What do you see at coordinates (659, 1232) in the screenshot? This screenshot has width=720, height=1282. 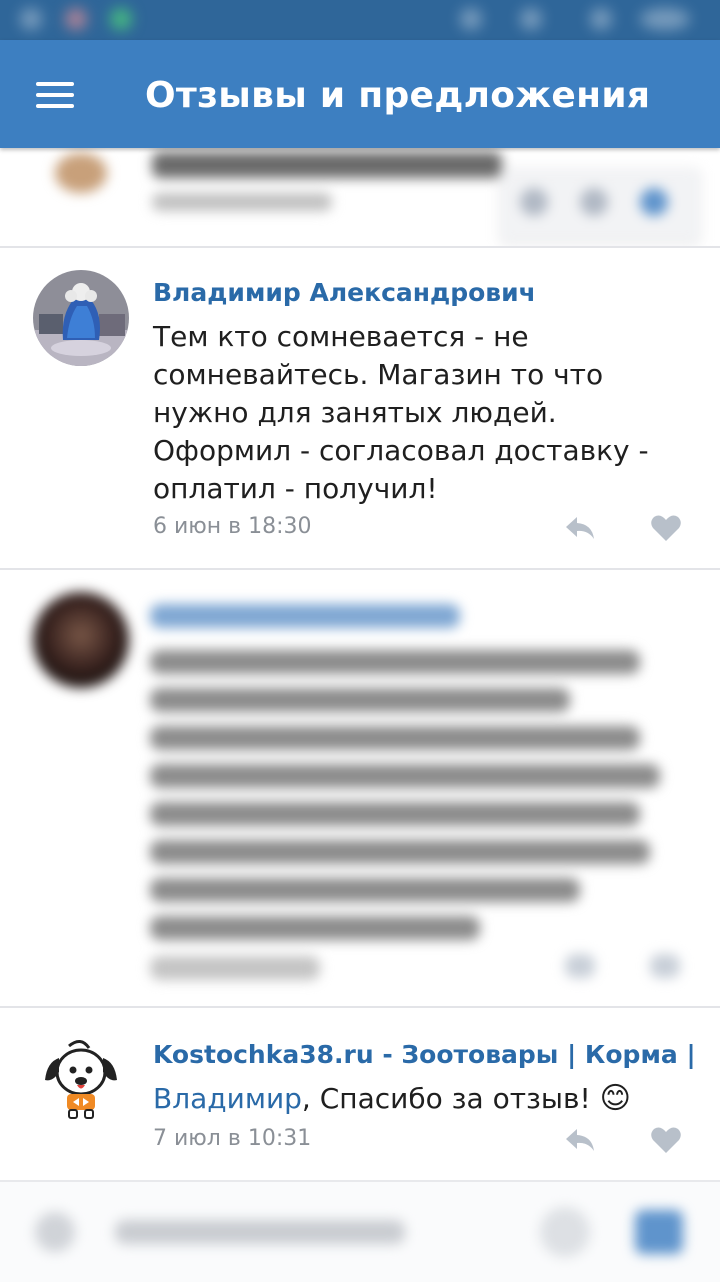 I see `send-icon` at bounding box center [659, 1232].